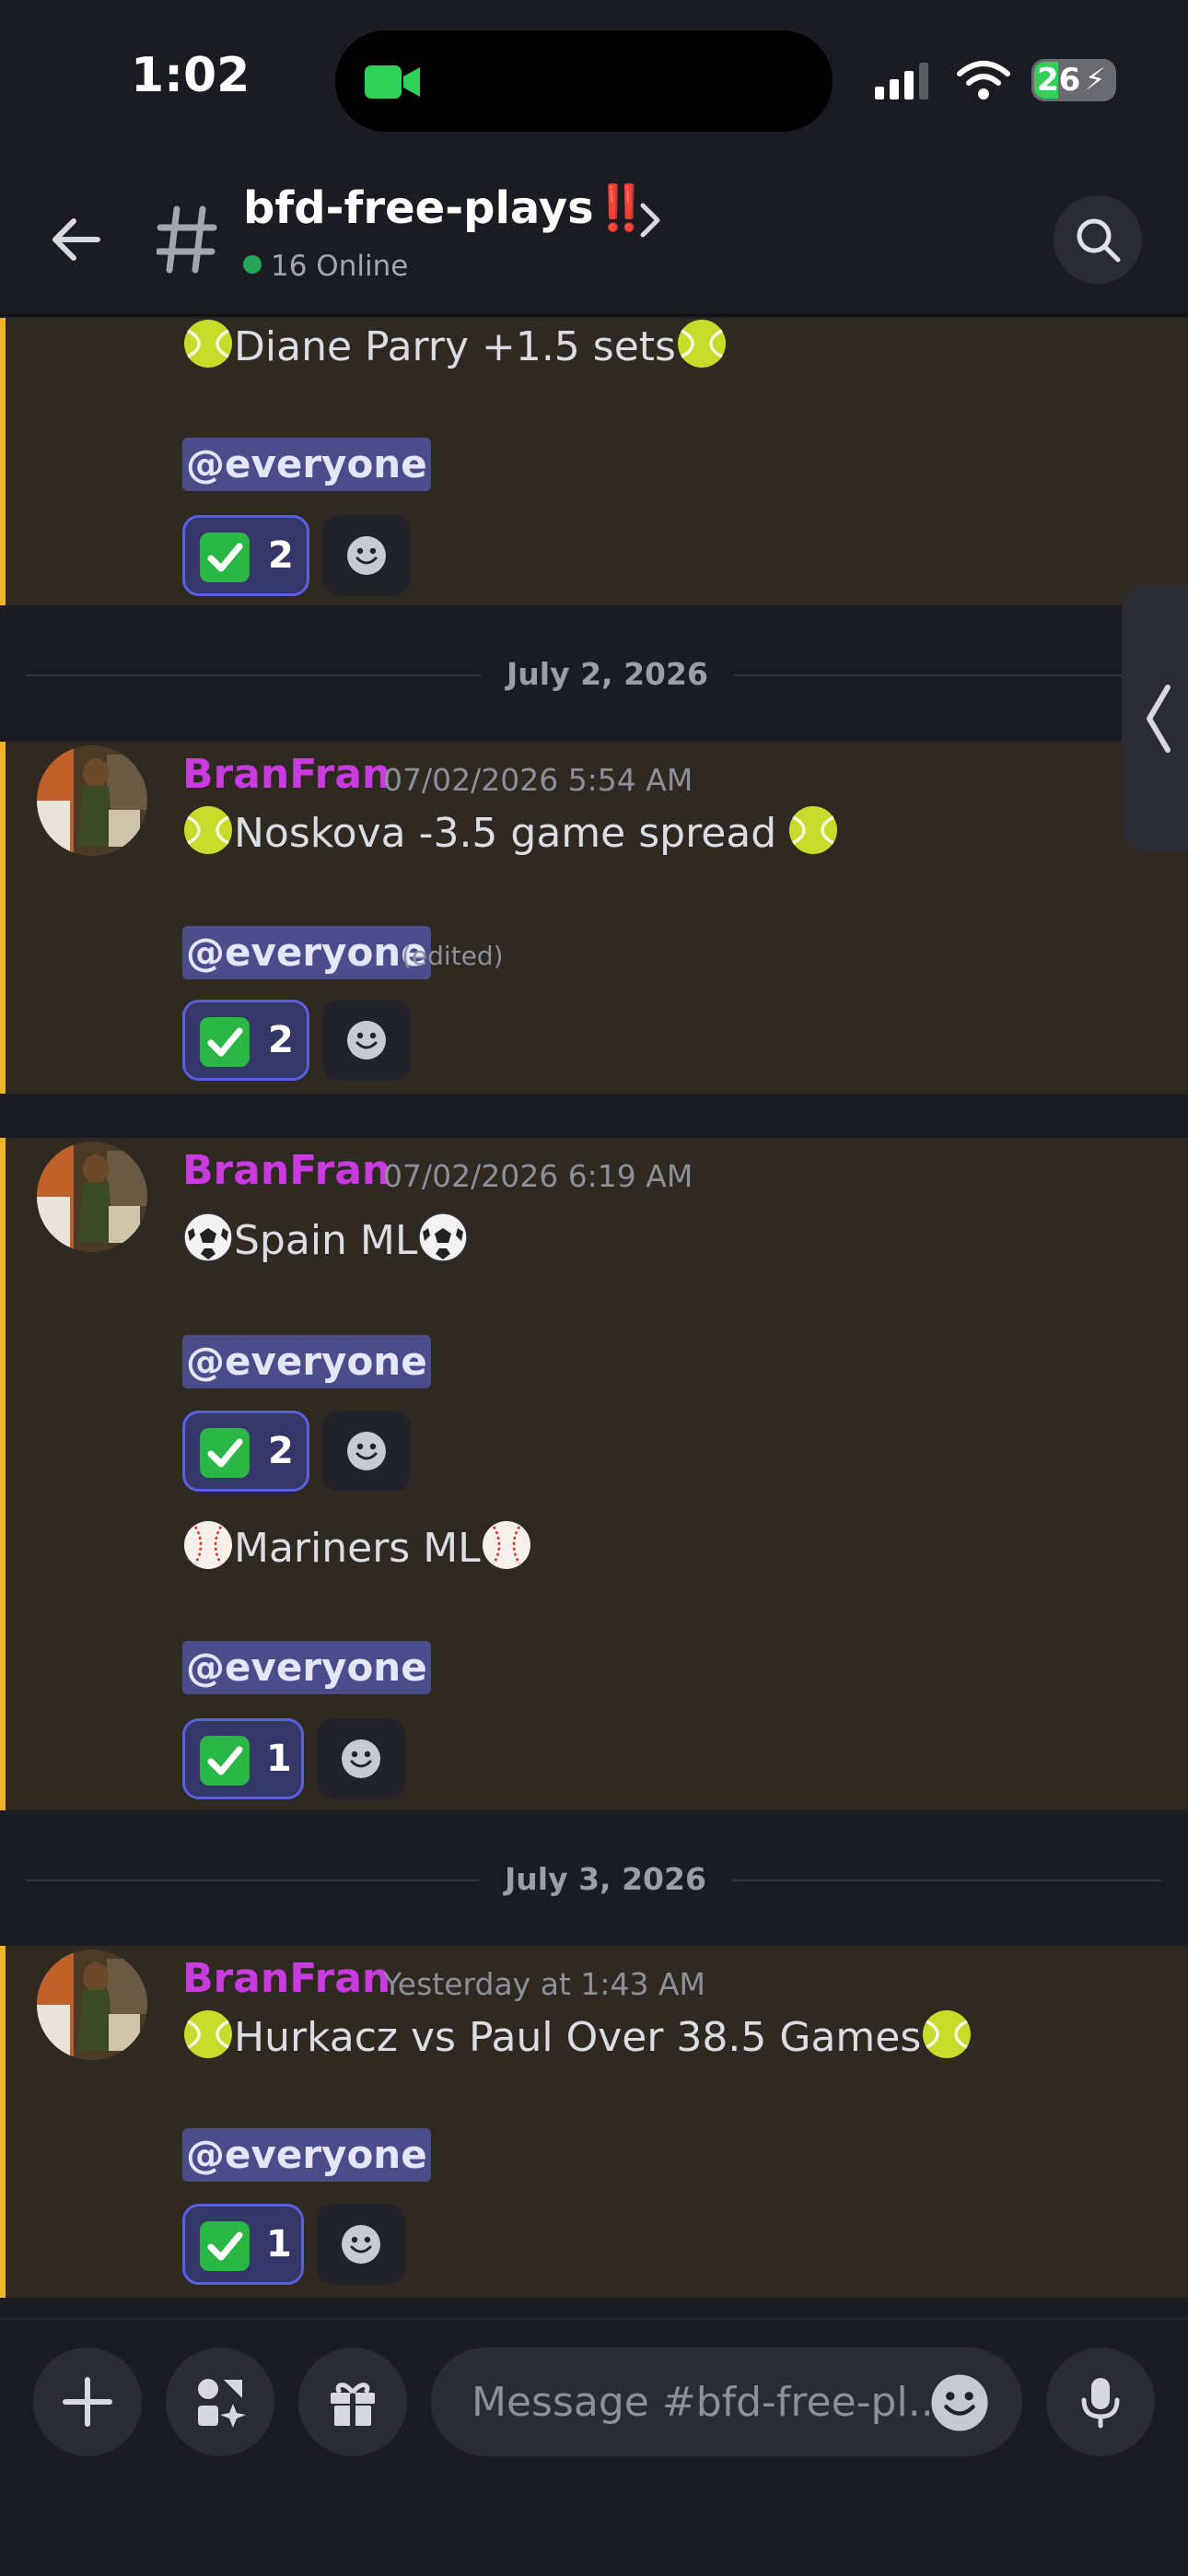 The image size is (1188, 2576). I want to click on message-text-content: Mariners ML, so click(357, 1548).